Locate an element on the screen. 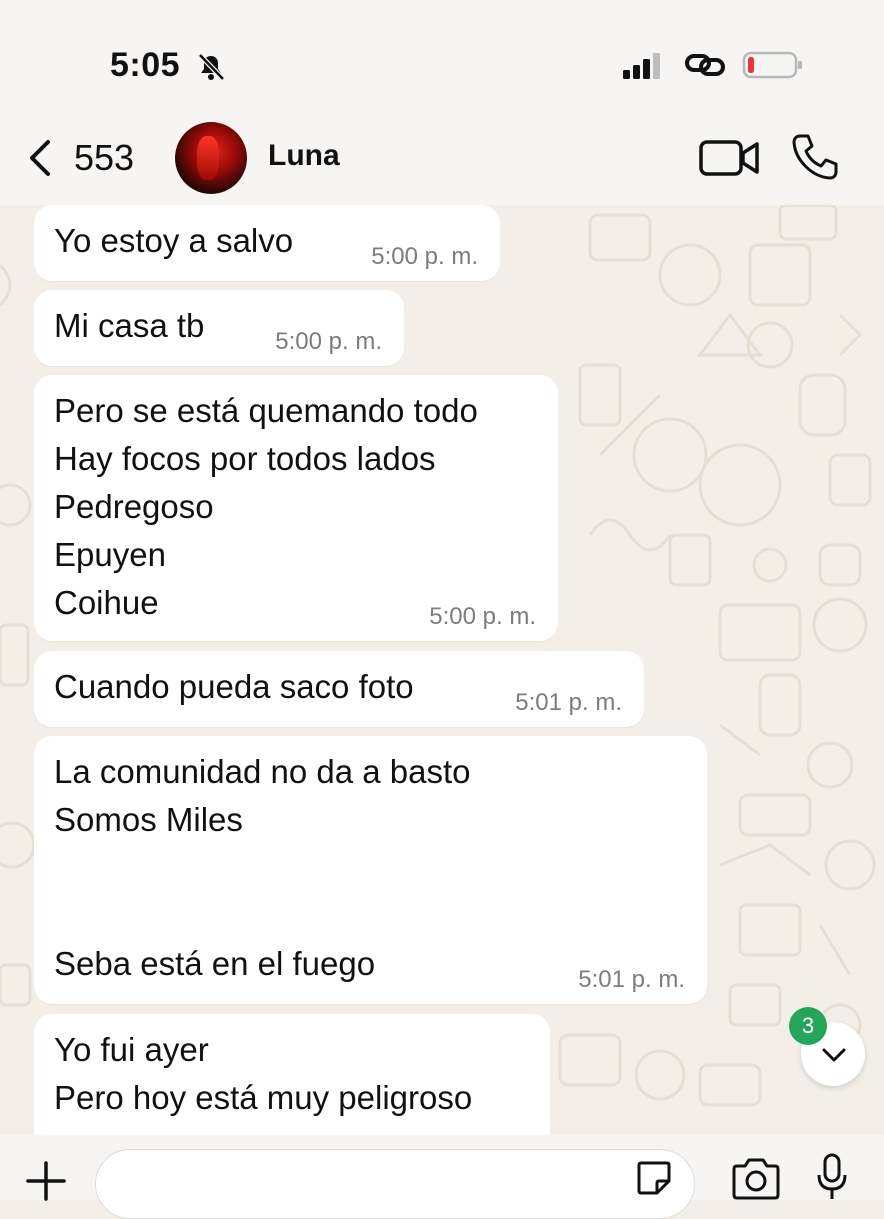 The width and height of the screenshot is (884, 1219). message-bubble: Cuando pueda saco foto 5:01 p. m. is located at coordinates (339, 689).